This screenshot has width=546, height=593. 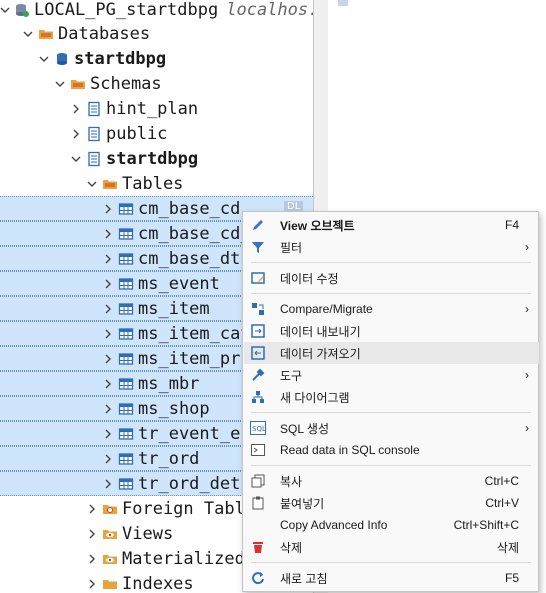 I want to click on tree-node-label: ms_item_cat, so click(x=194, y=333).